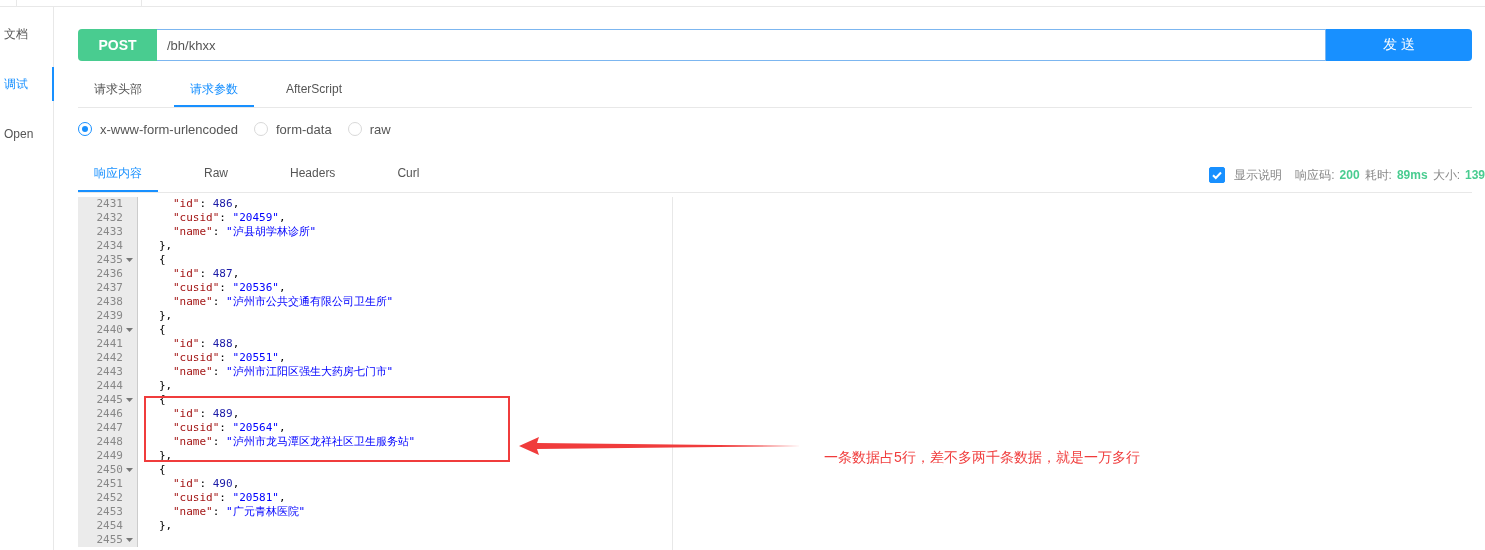 This screenshot has width=1485, height=550. What do you see at coordinates (109, 344) in the screenshot?
I see `line-number: 2441` at bounding box center [109, 344].